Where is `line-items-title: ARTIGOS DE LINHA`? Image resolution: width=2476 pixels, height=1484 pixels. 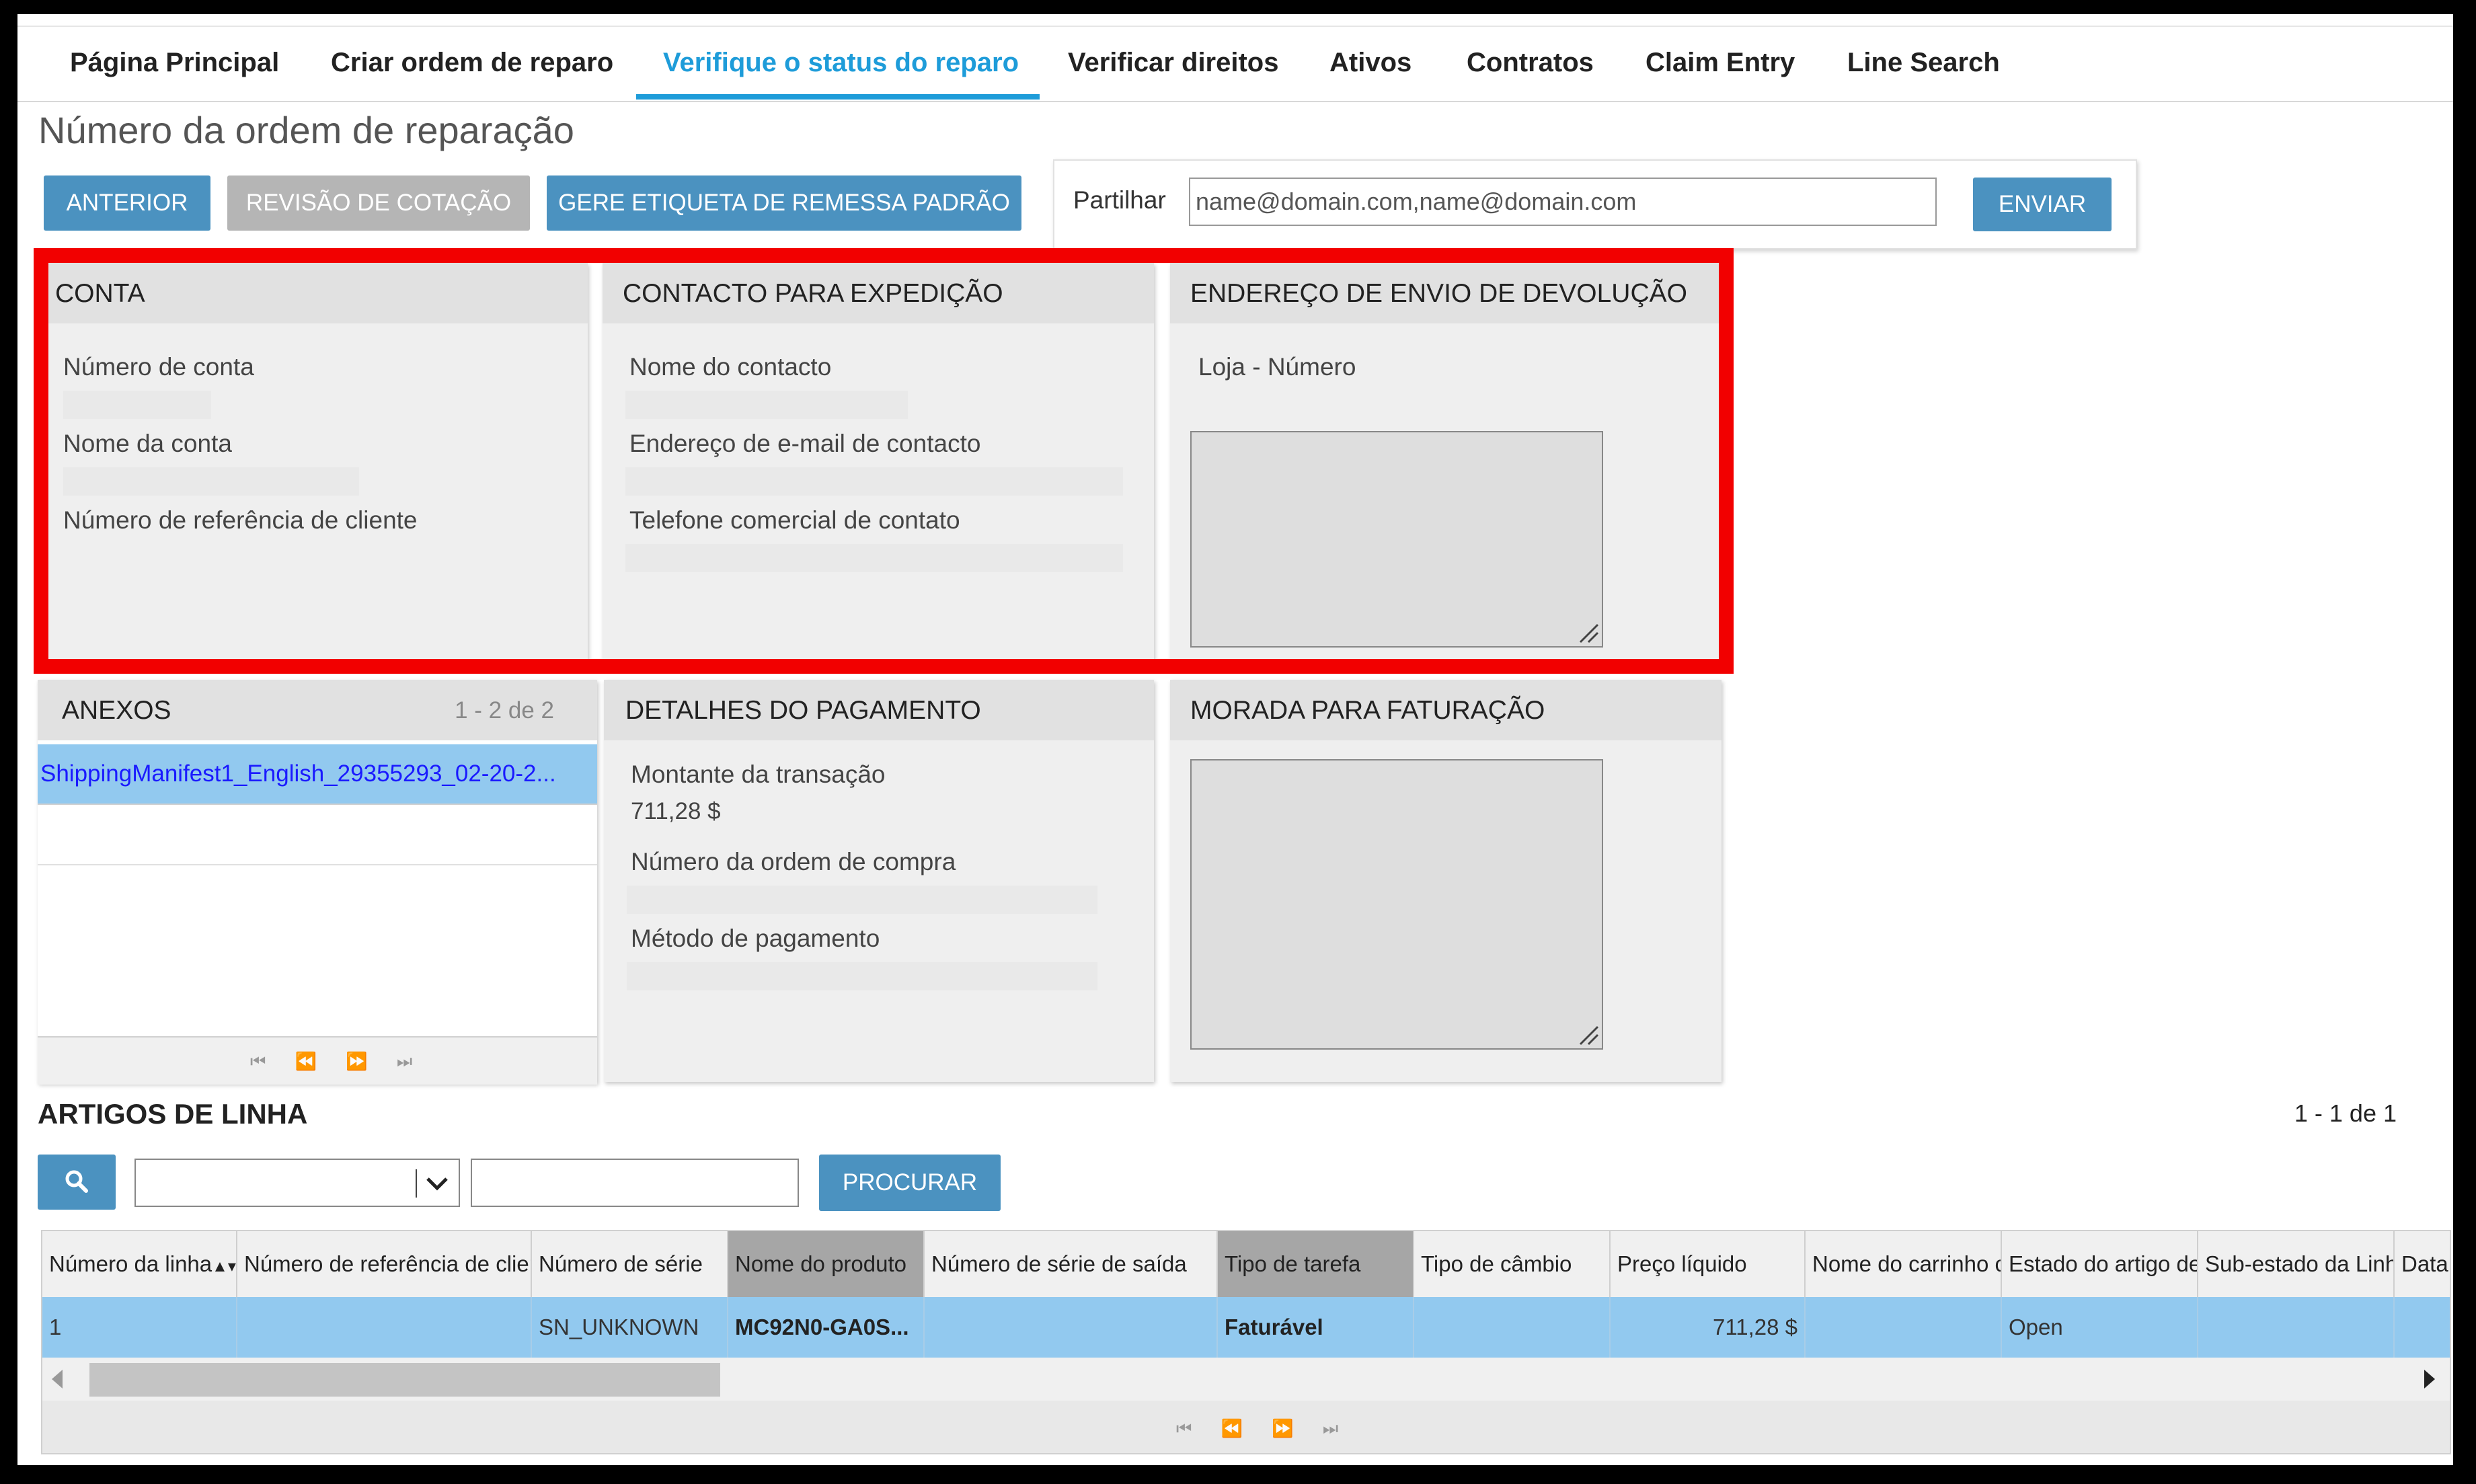
line-items-title: ARTIGOS DE LINHA is located at coordinates (173, 1114).